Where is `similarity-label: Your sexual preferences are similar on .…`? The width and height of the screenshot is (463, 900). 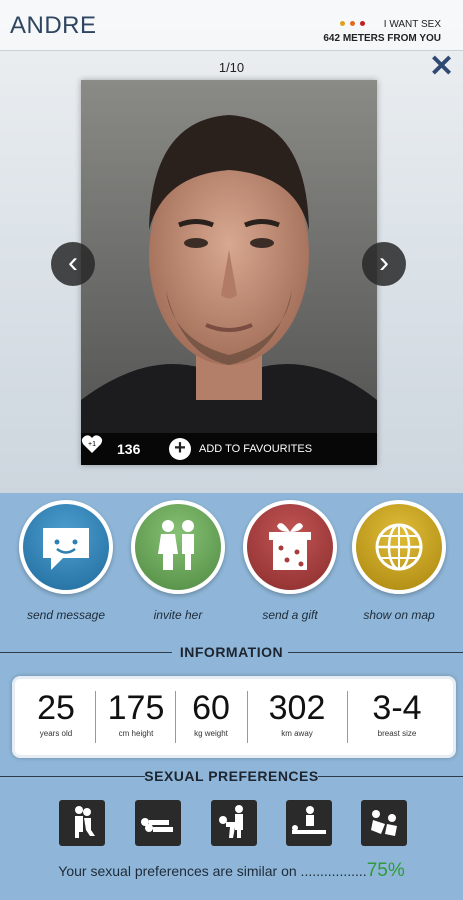
similarity-label: Your sexual preferences are similar on .… is located at coordinates (212, 871).